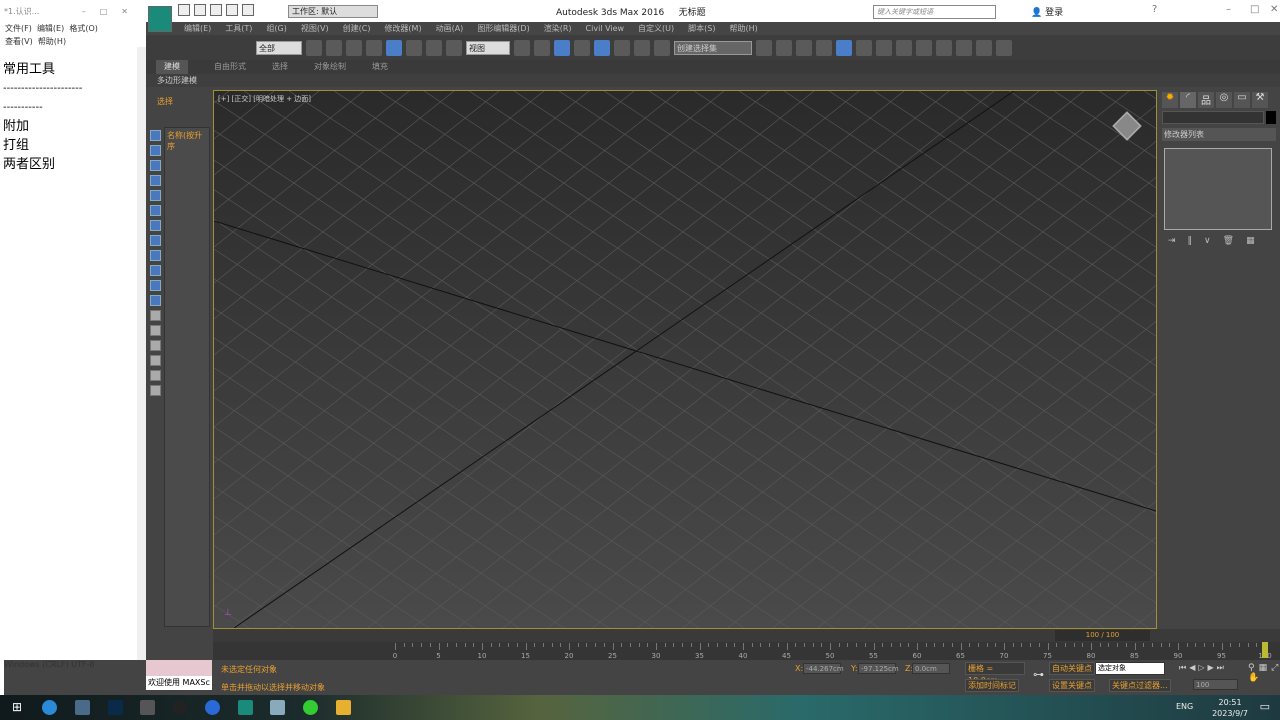 Image resolution: width=1280 pixels, height=720 pixels. Describe the element at coordinates (1188, 100) in the screenshot. I see `modify-tab-icon: ◜` at that location.